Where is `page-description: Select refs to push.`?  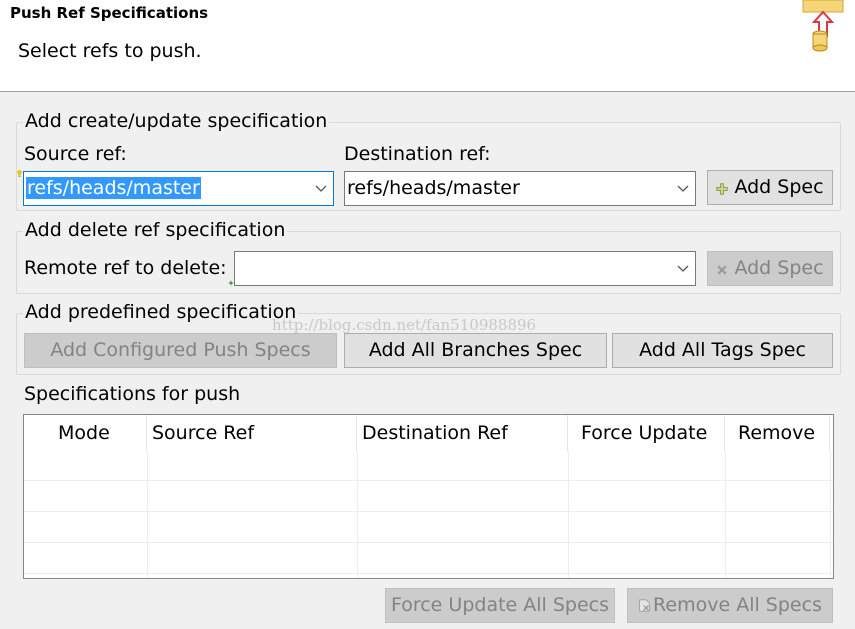 page-description: Select refs to push. is located at coordinates (110, 51).